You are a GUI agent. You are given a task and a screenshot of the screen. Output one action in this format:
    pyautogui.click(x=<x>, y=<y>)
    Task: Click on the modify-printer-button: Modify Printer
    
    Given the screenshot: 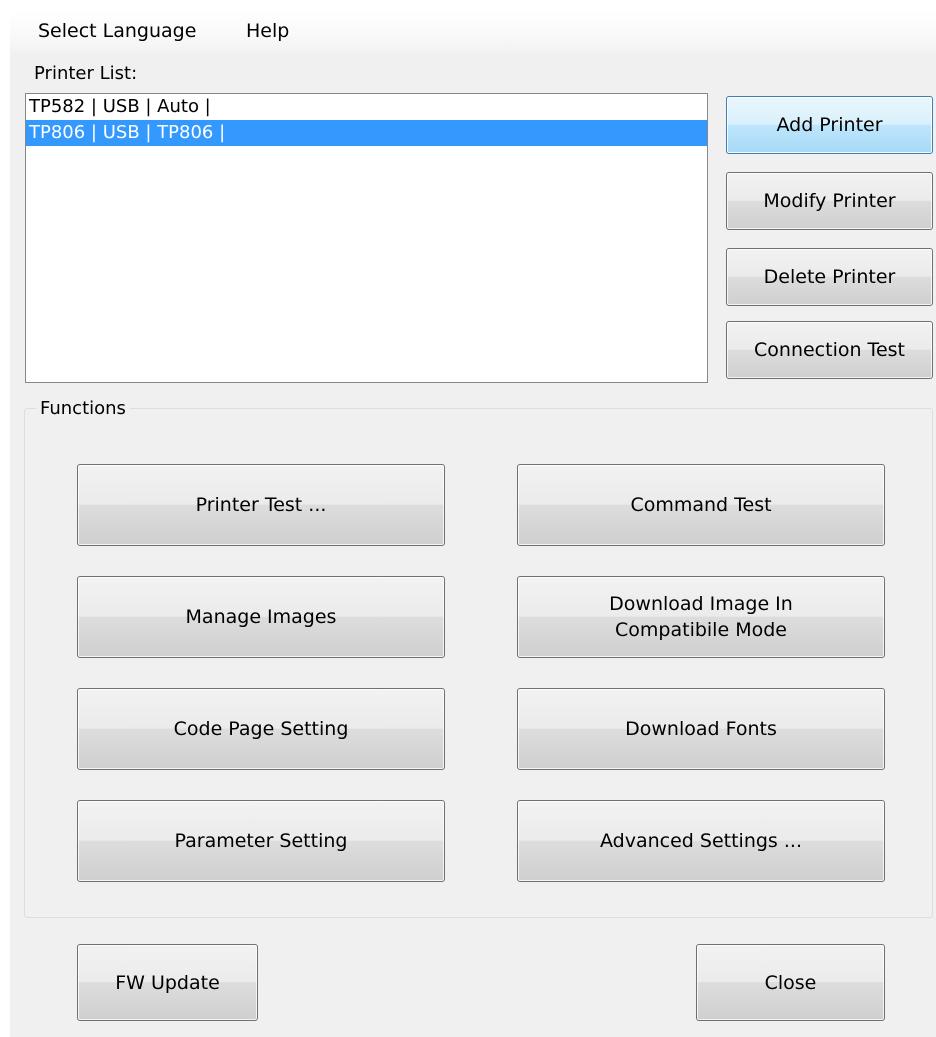 What is the action you would take?
    pyautogui.click(x=829, y=201)
    